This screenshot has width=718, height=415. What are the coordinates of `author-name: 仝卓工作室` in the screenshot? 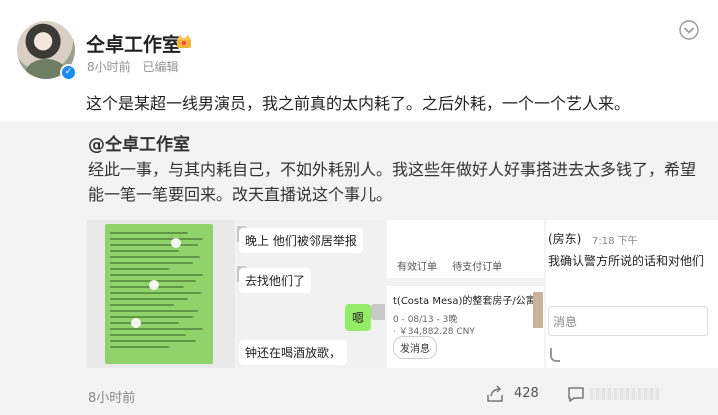 It's located at (133, 43).